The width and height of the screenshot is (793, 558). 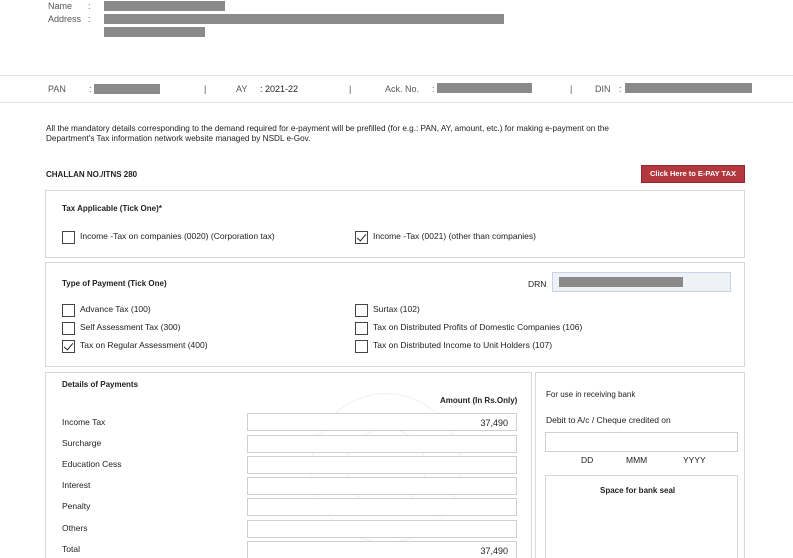 I want to click on label-regular-assessment: Tax on Regular Assessment (400), so click(x=144, y=345).